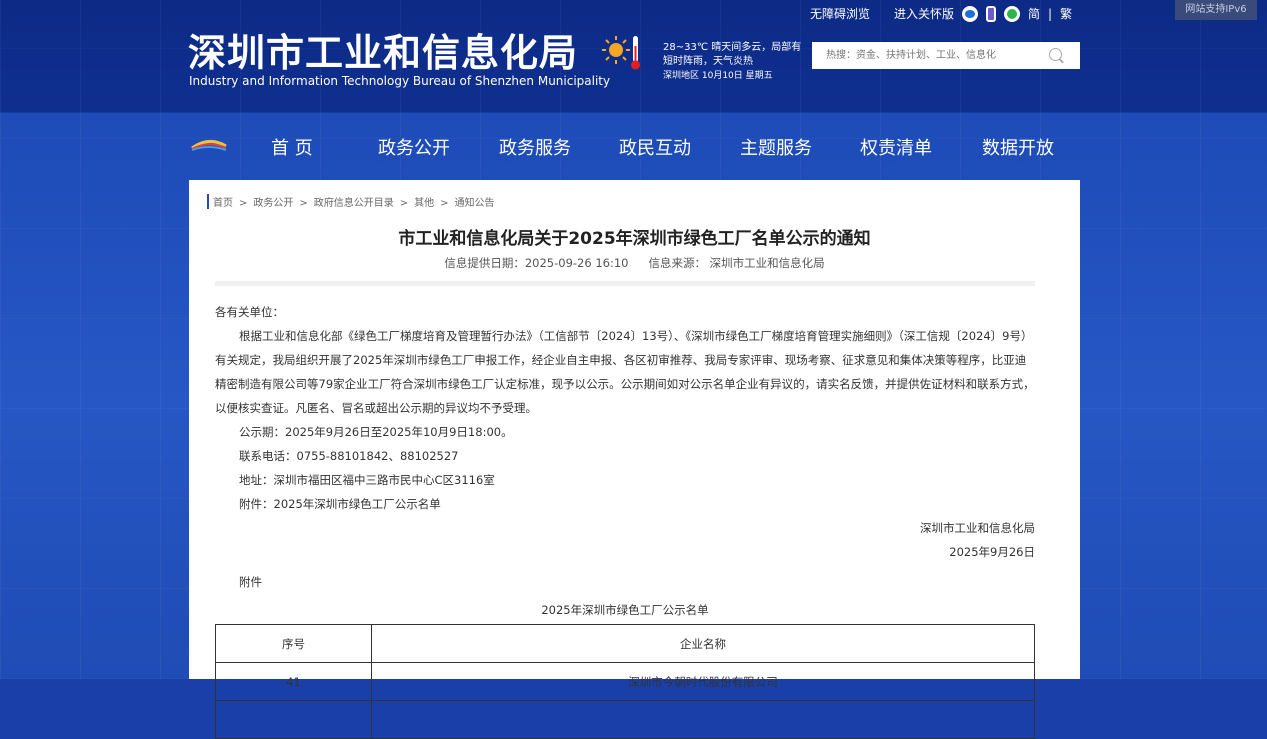 Image resolution: width=1267 pixels, height=739 pixels. Describe the element at coordinates (625, 504) in the screenshot. I see `attachment-link: 附件：2025年深圳市绿色工厂公示名单` at that location.